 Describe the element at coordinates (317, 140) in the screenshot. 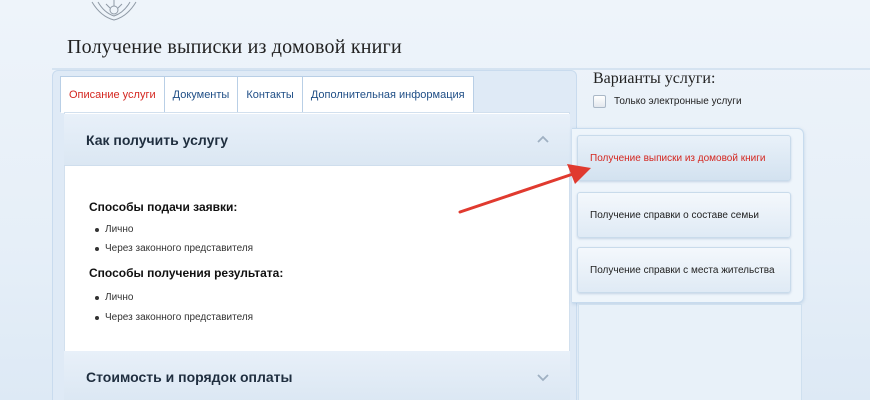

I see `accordion-how-to-get: Как получить услугу` at that location.